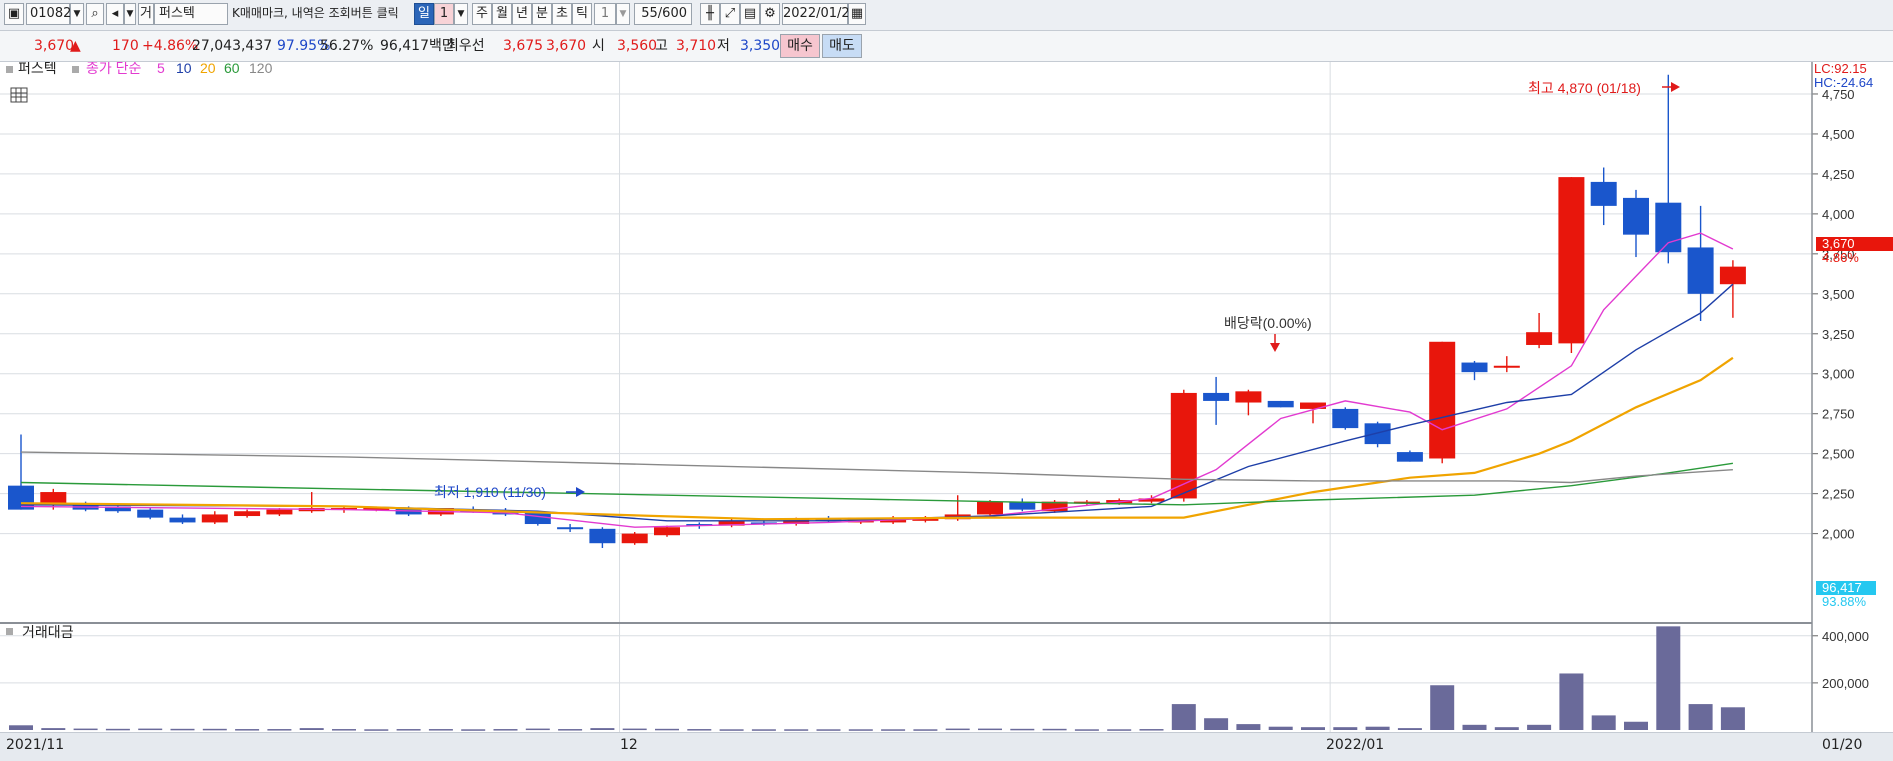 The image size is (1893, 761). I want to click on svg-text: 93.88%, so click(1844, 601).